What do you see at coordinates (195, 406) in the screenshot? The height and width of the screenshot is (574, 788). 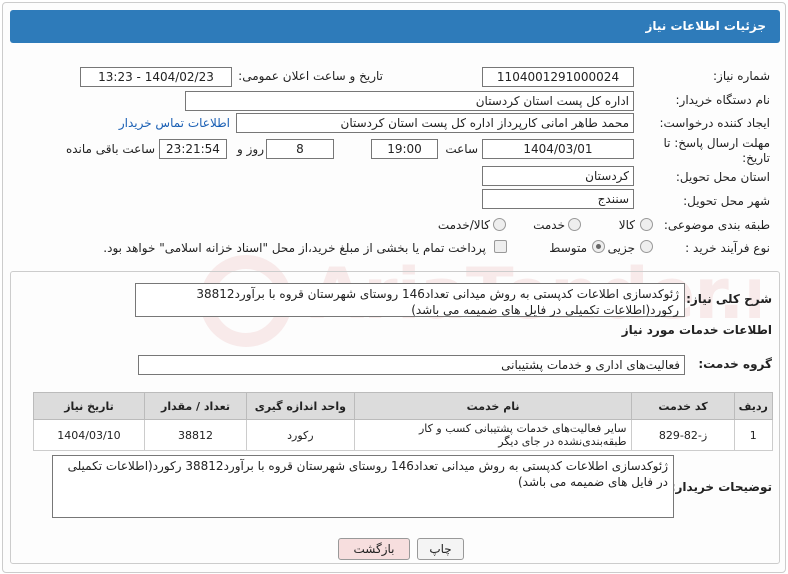 I see `col-header-quantity: تعداد / مقدار` at bounding box center [195, 406].